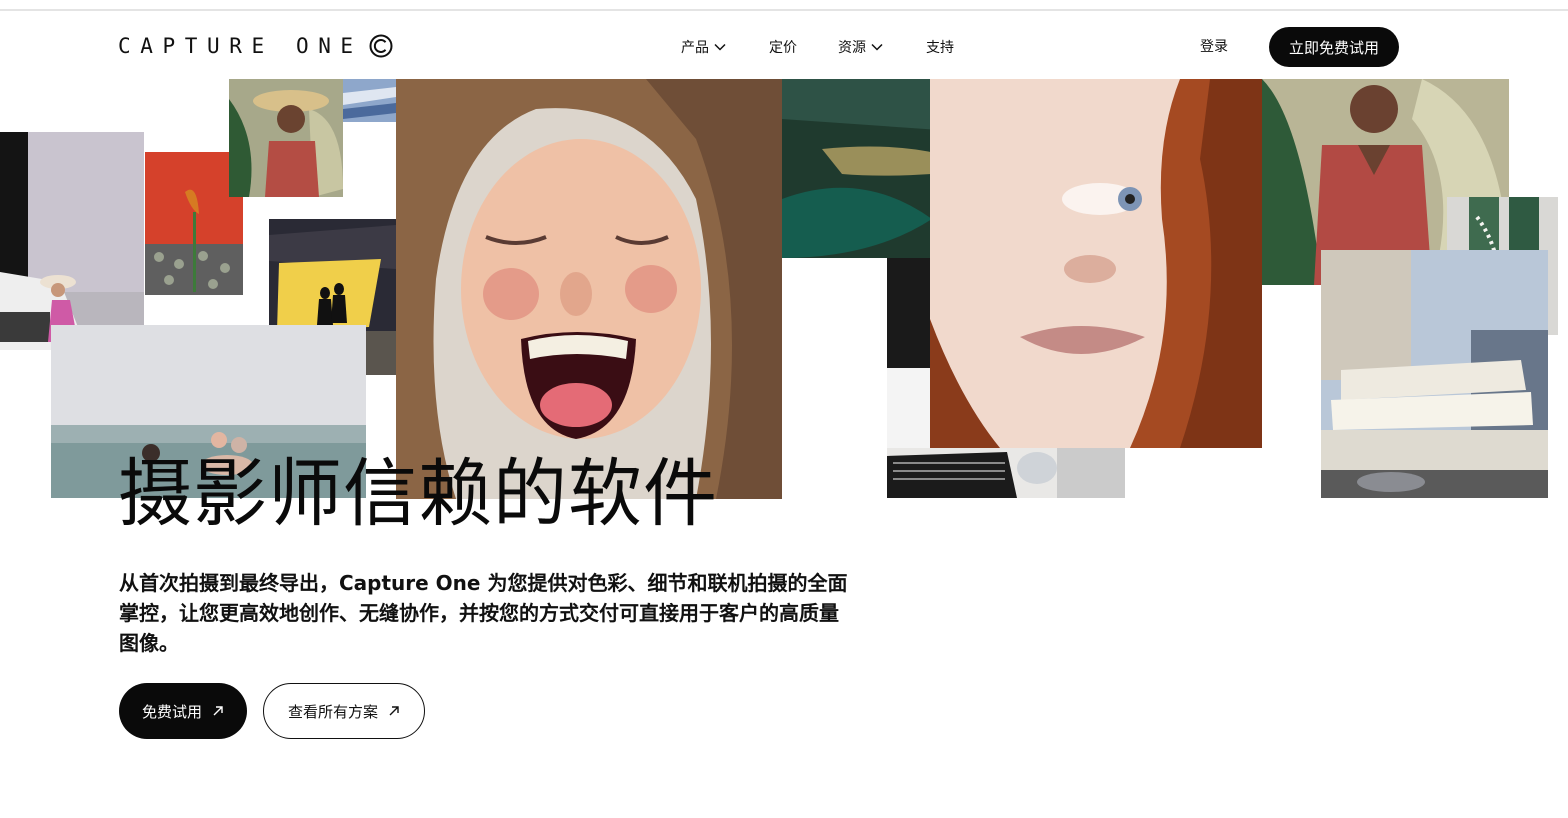  I want to click on capture-one-logo: CAPTURE ONE, so click(255, 46).